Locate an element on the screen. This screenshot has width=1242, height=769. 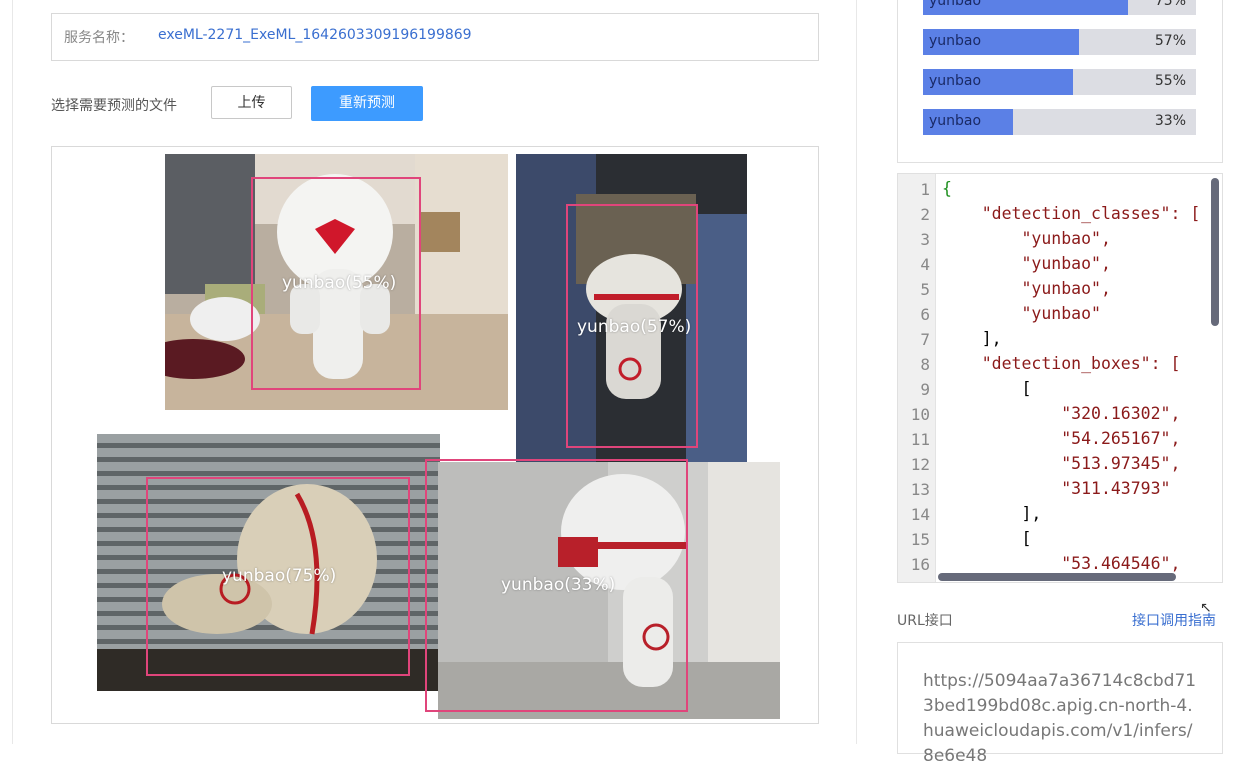
code-line: "53.464546", is located at coordinates (1061, 563).